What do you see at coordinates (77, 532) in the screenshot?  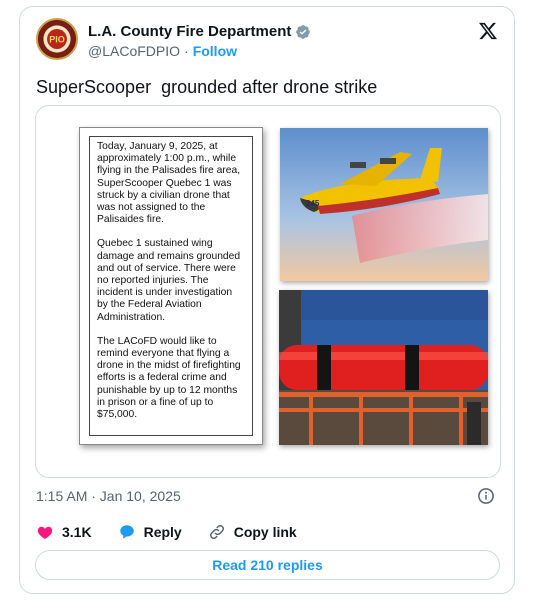 I see `like-count: 3.1K` at bounding box center [77, 532].